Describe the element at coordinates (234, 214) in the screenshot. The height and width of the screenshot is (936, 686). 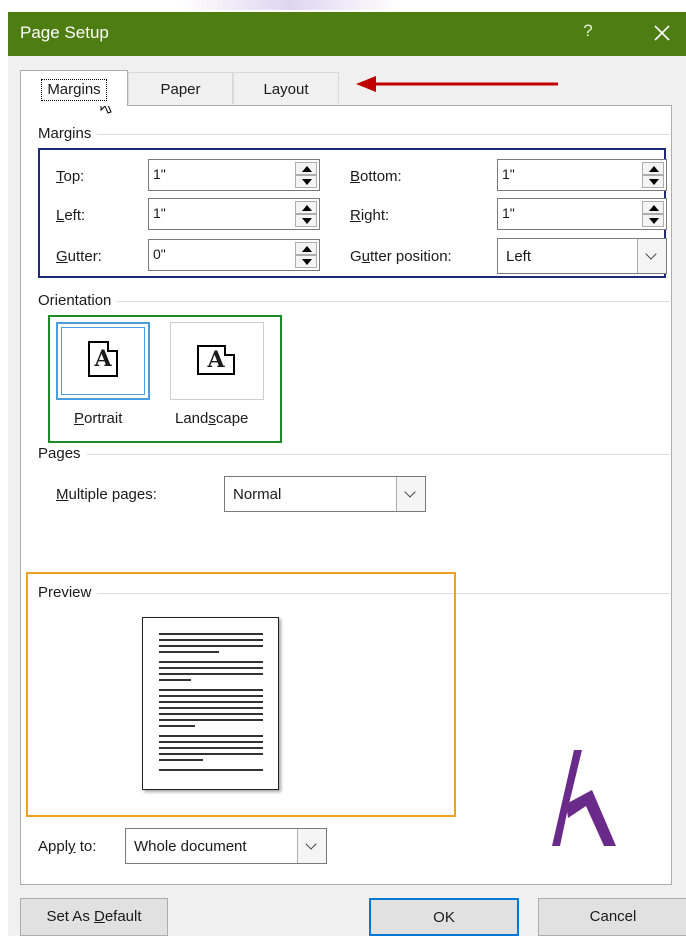
I see `left-margin-input: 1"` at that location.